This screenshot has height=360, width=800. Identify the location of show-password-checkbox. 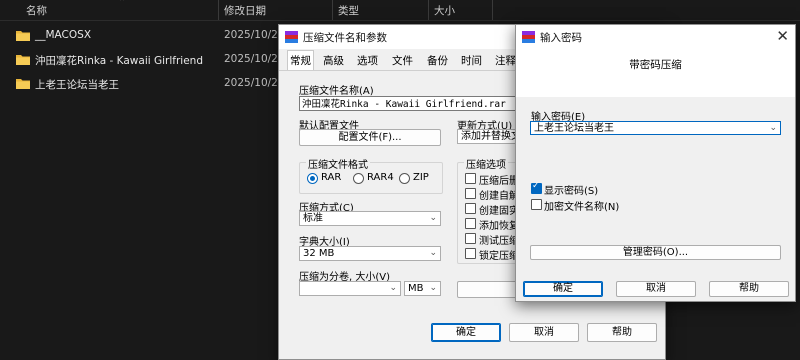
(536, 187).